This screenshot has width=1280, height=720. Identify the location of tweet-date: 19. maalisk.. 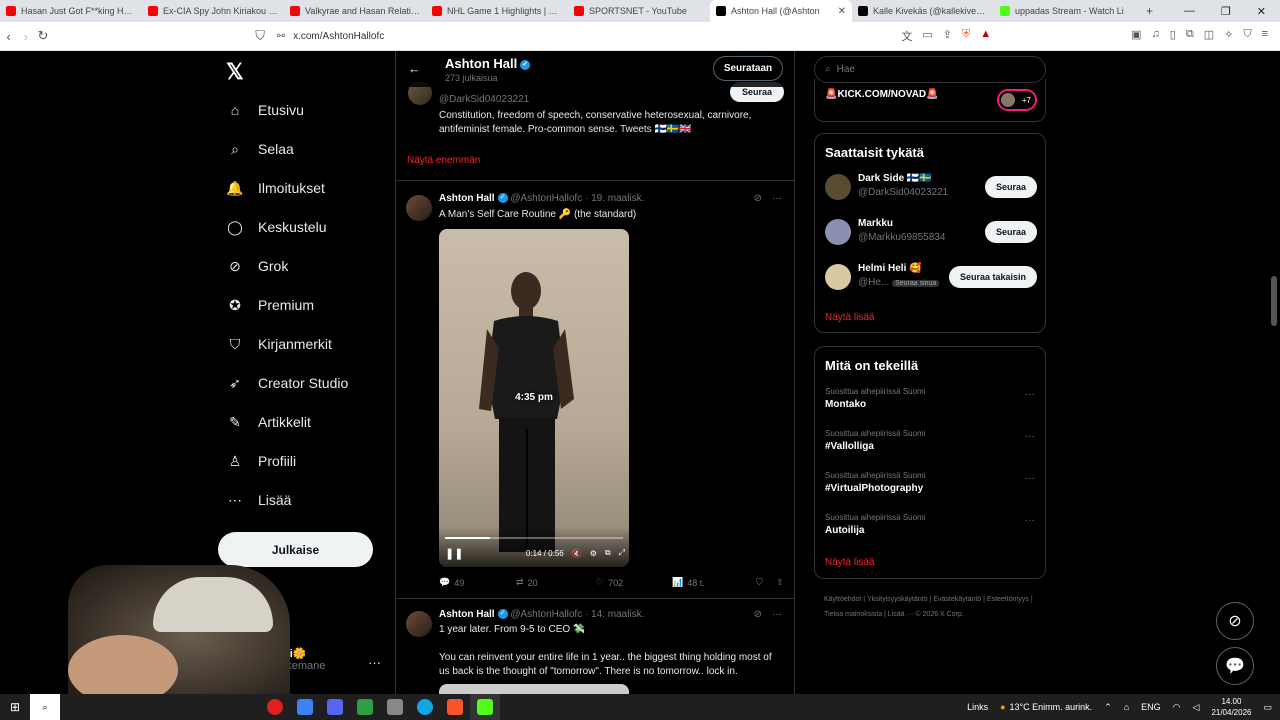
(617, 198).